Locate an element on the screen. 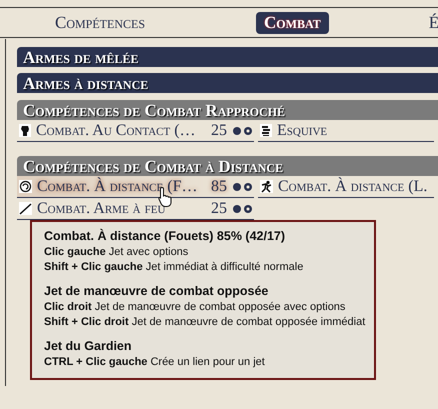  tooltip-line: CTRL + Clic gauche Crée un lien pour un jet is located at coordinates (155, 362).